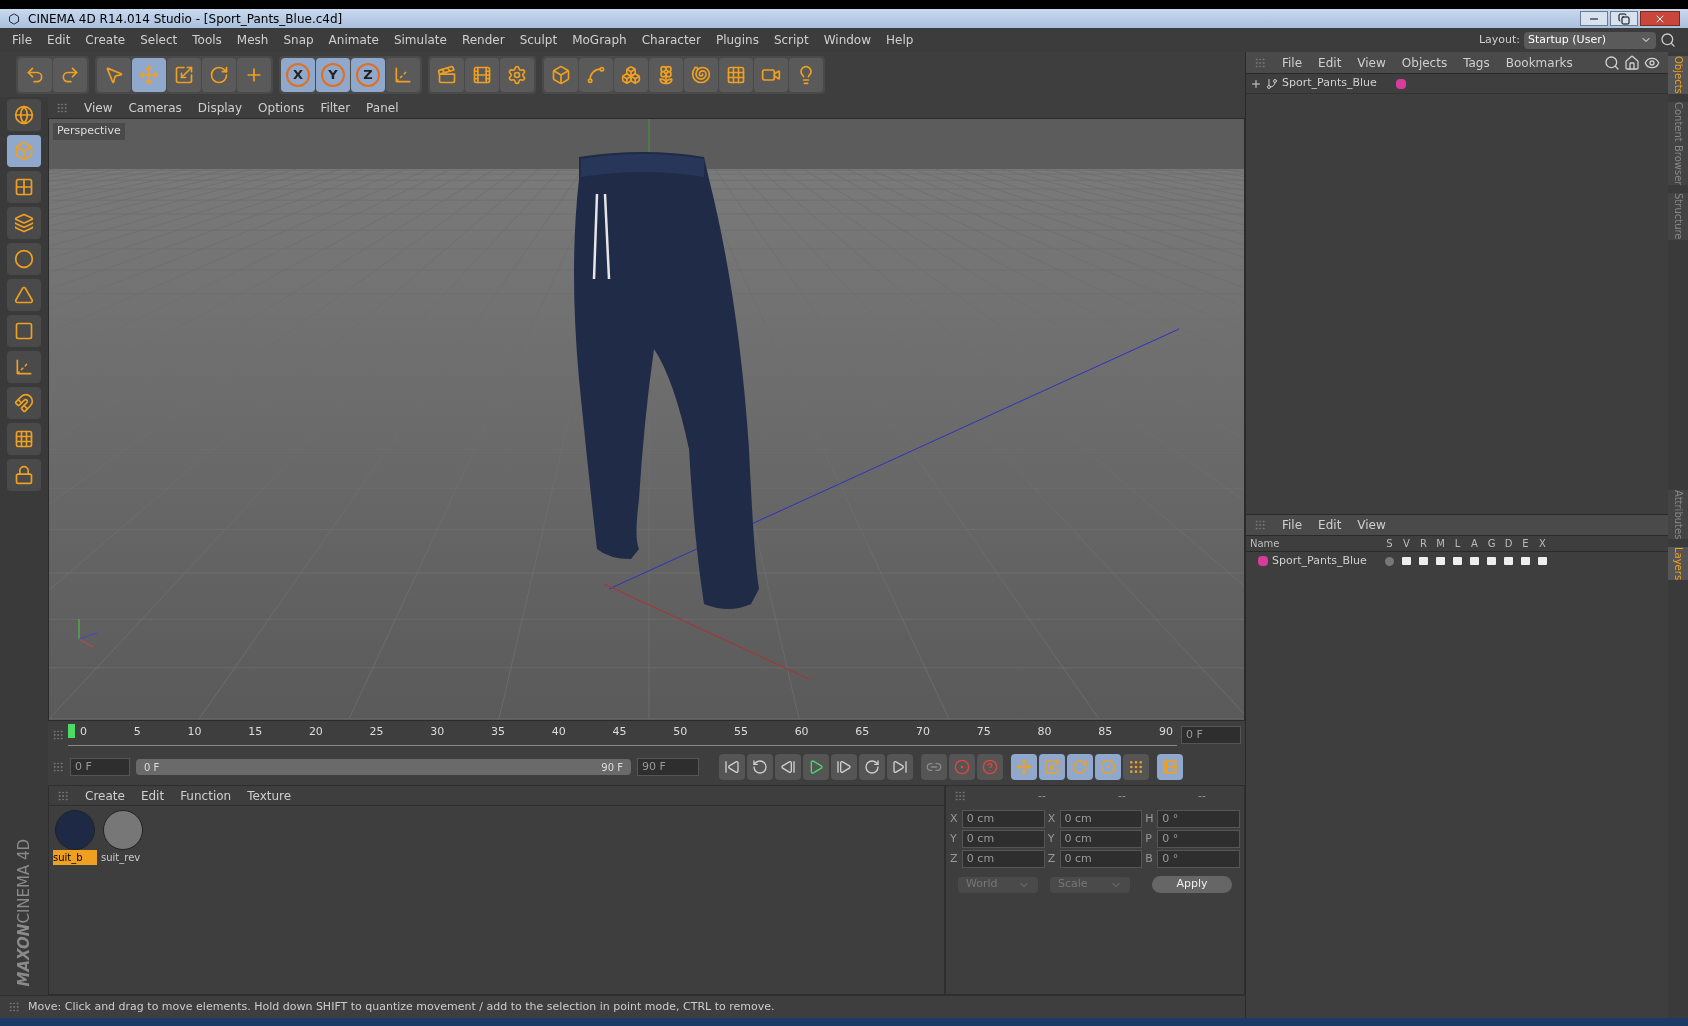 The height and width of the screenshot is (1026, 1688). What do you see at coordinates (123, 837) in the screenshot?
I see `material-swatch: suit_rev` at bounding box center [123, 837].